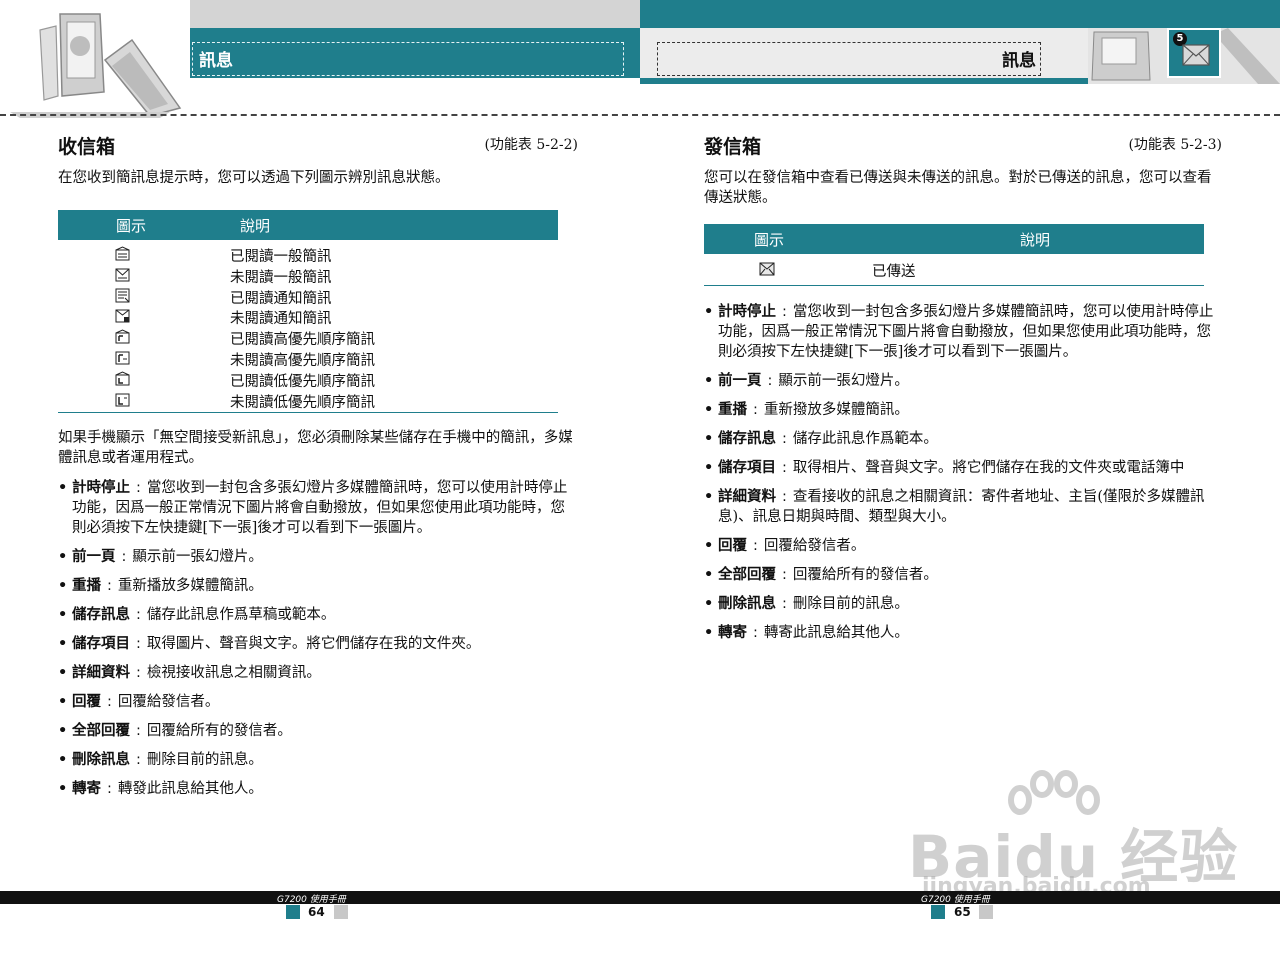 The width and height of the screenshot is (1280, 960). What do you see at coordinates (732, 632) in the screenshot?
I see `option-term: 轉寄` at bounding box center [732, 632].